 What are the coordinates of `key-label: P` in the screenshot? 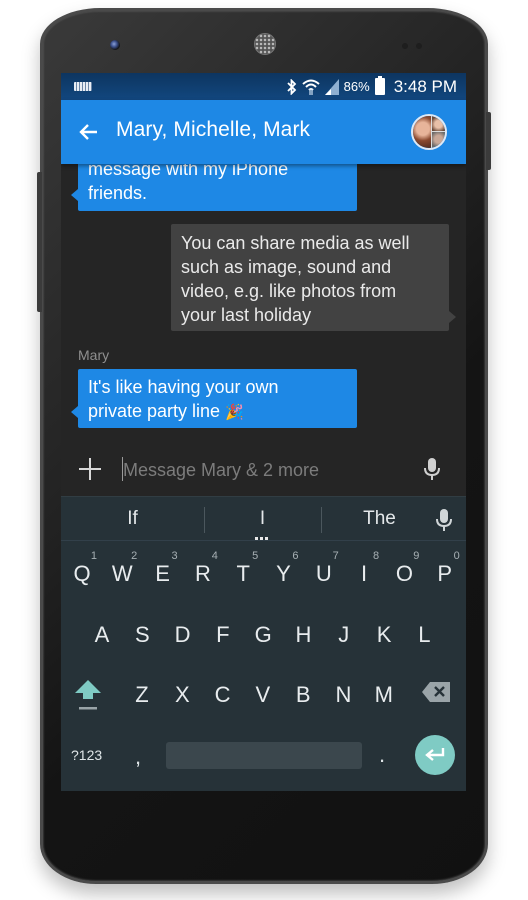 It's located at (445, 573).